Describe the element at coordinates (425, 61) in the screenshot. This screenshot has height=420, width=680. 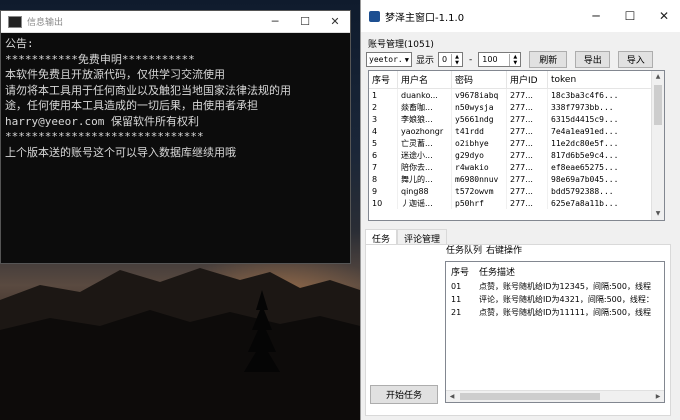
I see `display-label: 显示` at that location.